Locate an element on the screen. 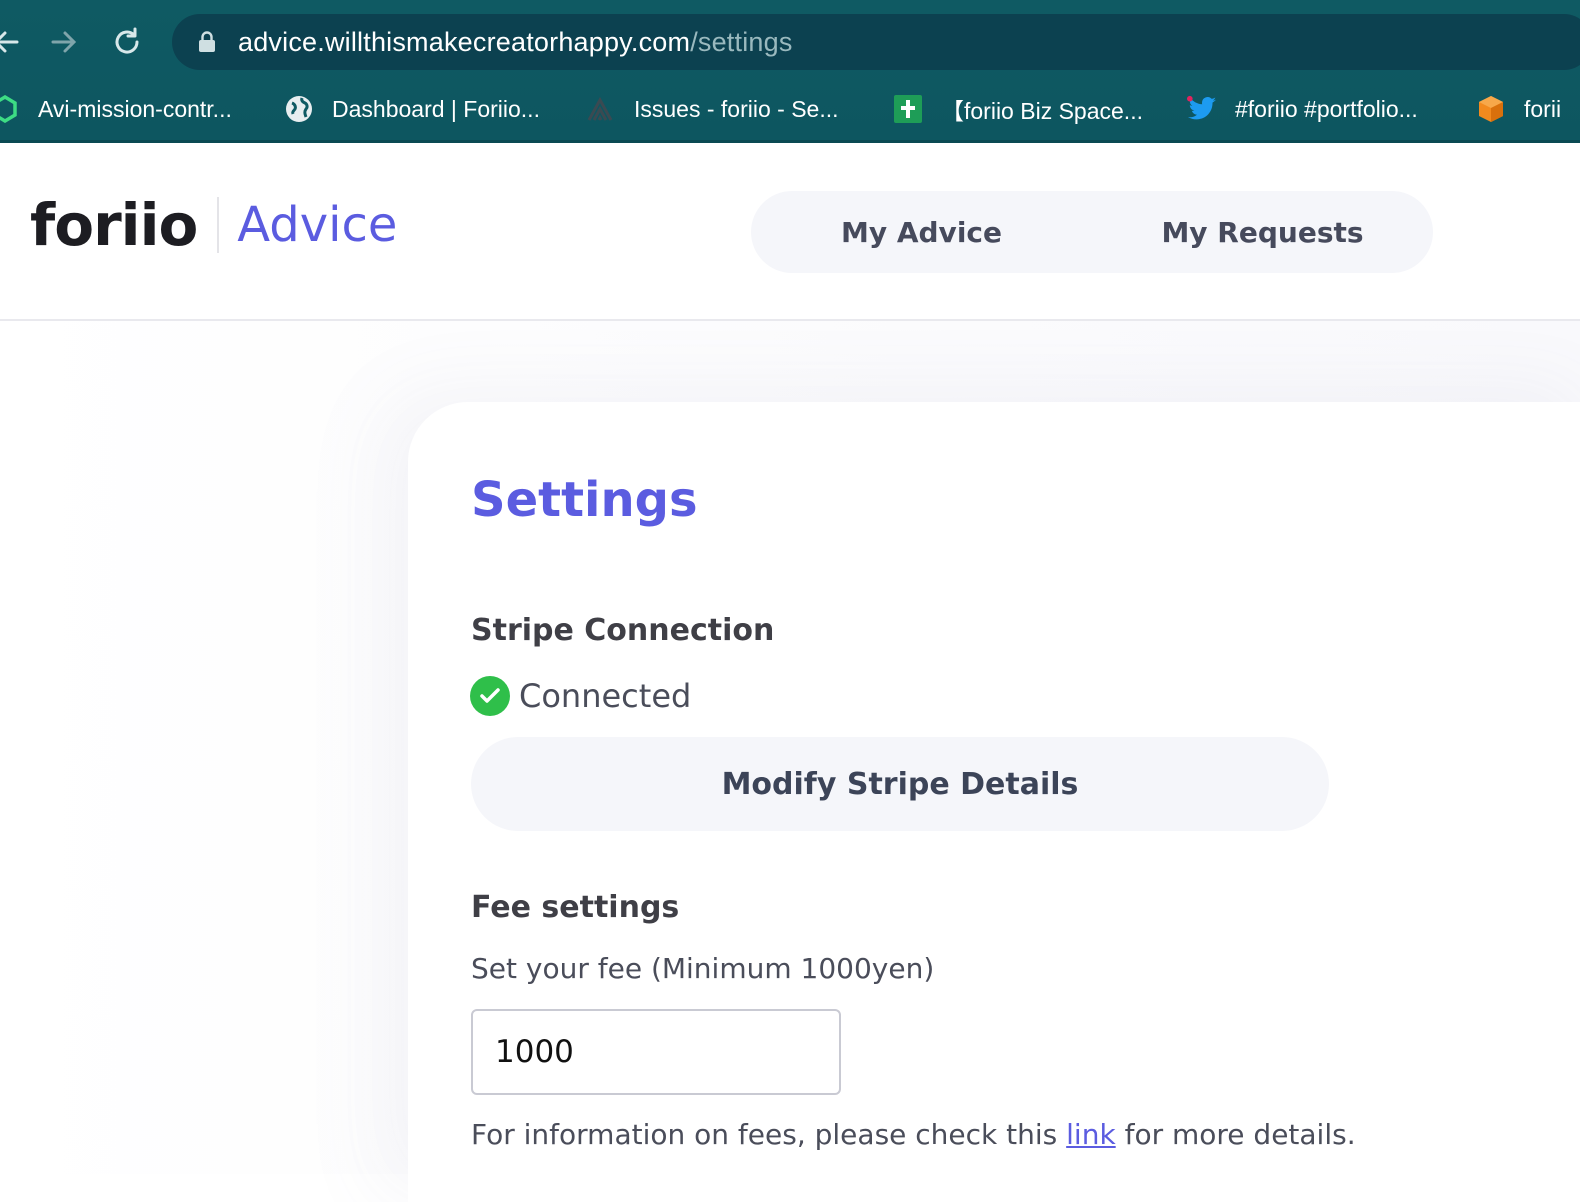  app-header: foriio Advice My Advice My Requests is located at coordinates (790, 232).